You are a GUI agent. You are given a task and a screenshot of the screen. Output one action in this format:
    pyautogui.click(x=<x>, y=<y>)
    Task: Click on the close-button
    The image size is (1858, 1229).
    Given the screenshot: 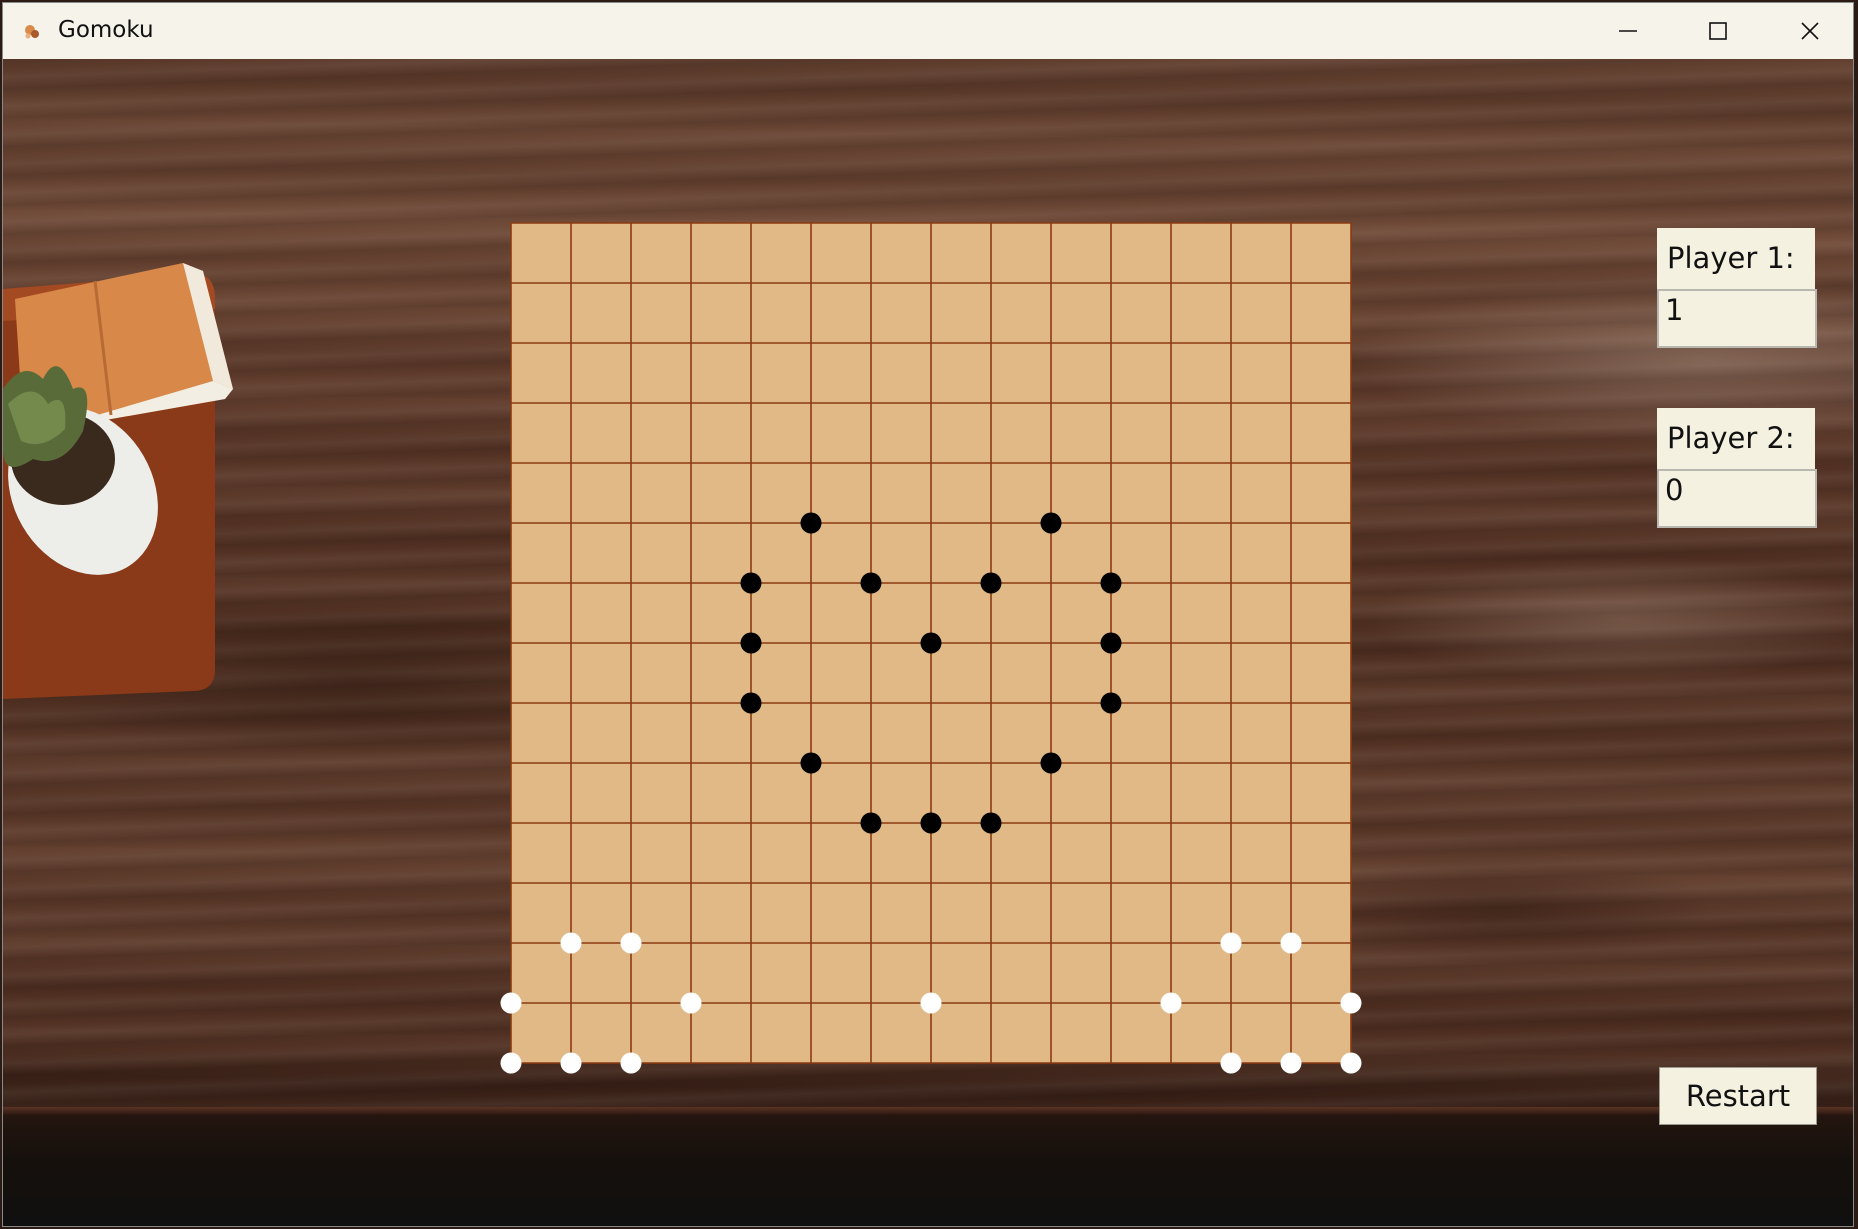 What is the action you would take?
    pyautogui.click(x=1809, y=31)
    